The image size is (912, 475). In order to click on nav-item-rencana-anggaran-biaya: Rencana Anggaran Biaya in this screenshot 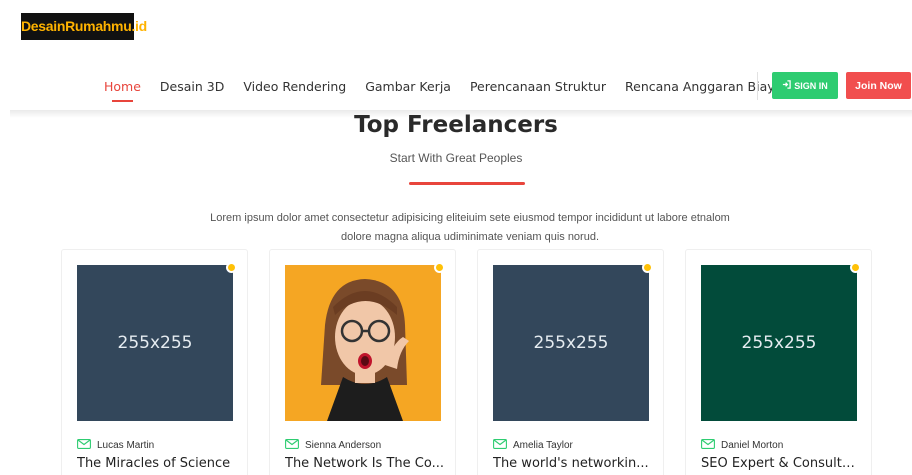, I will do `click(703, 86)`.